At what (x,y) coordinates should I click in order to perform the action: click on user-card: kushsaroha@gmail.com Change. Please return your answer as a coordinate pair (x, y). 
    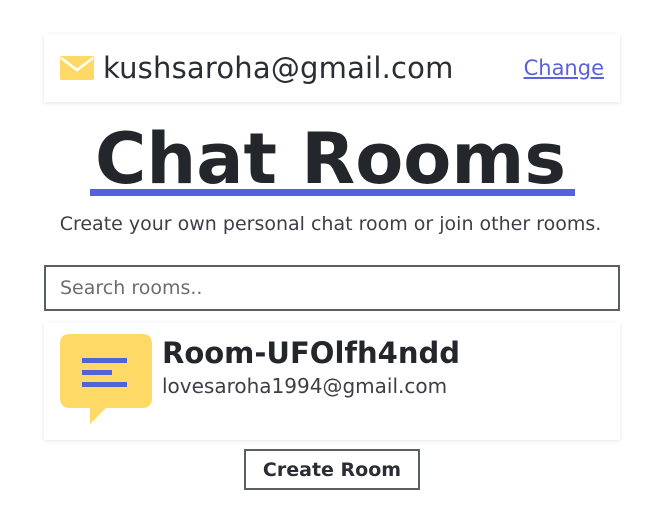
    Looking at the image, I should click on (332, 68).